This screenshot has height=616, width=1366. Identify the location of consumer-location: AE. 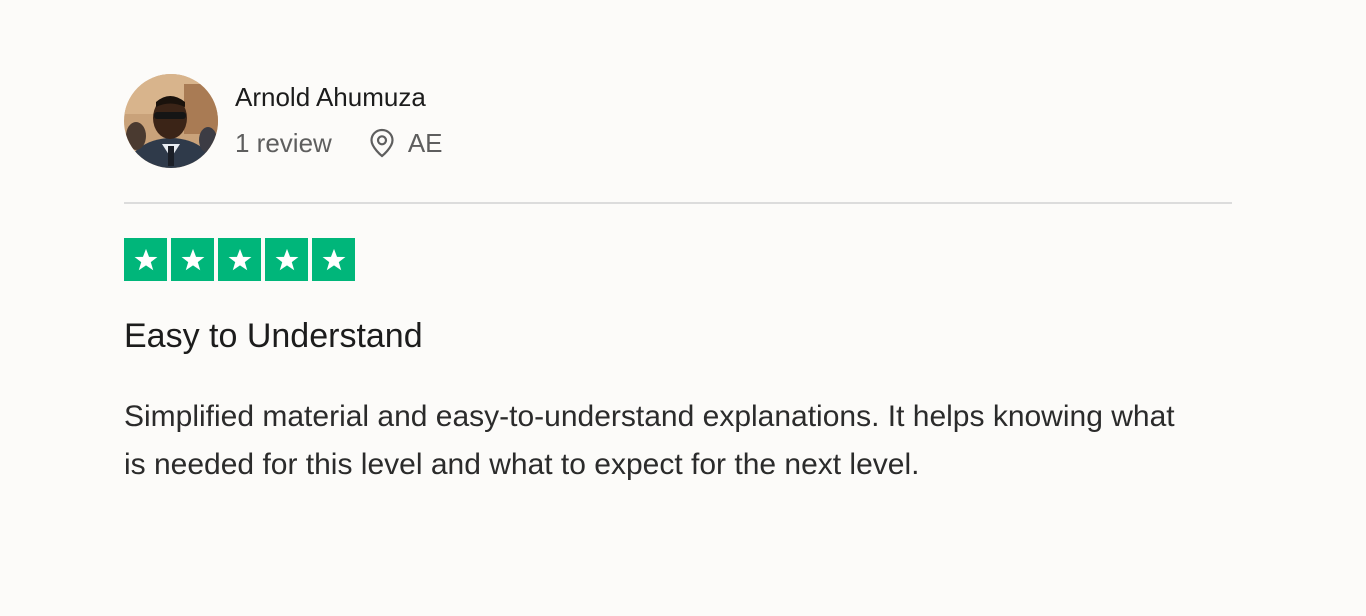
(405, 143).